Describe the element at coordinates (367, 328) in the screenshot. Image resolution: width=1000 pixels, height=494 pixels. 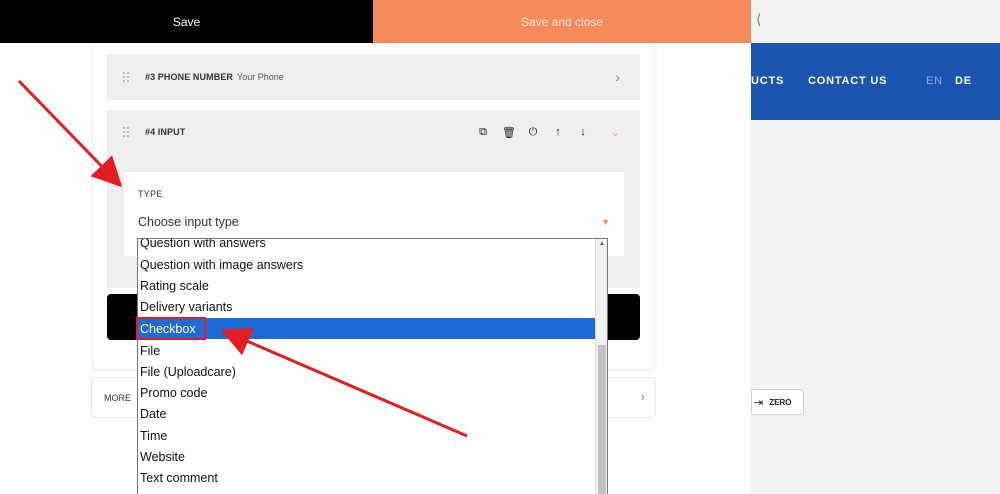
I see `option-checkbox: Checkbox` at that location.